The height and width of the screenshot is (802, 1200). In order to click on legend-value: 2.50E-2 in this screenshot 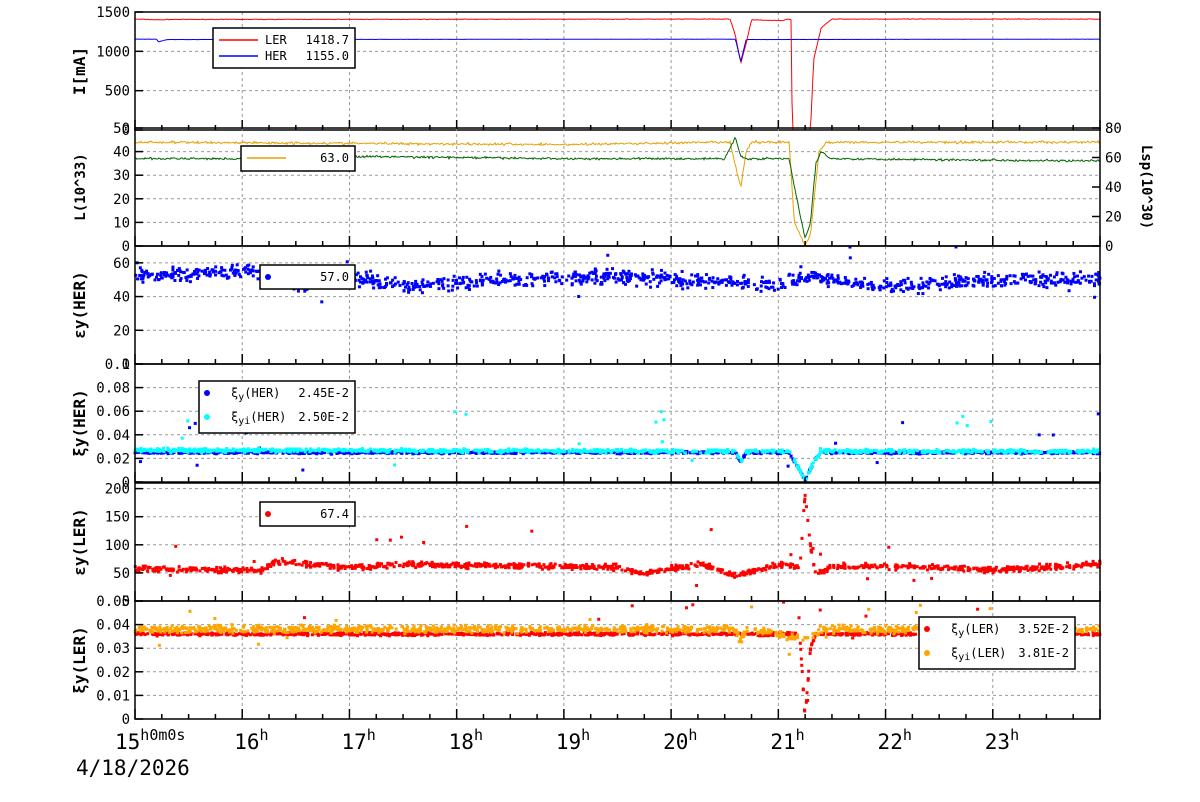, I will do `click(323, 417)`.